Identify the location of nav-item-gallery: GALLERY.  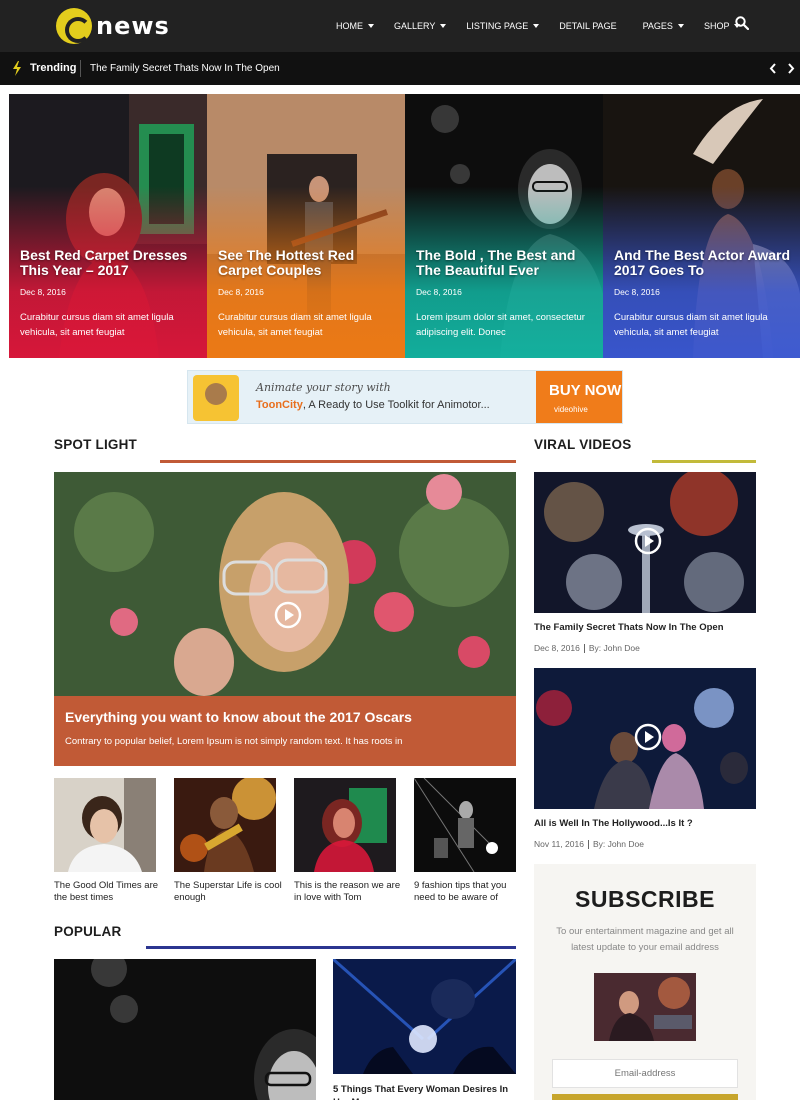
(420, 26).